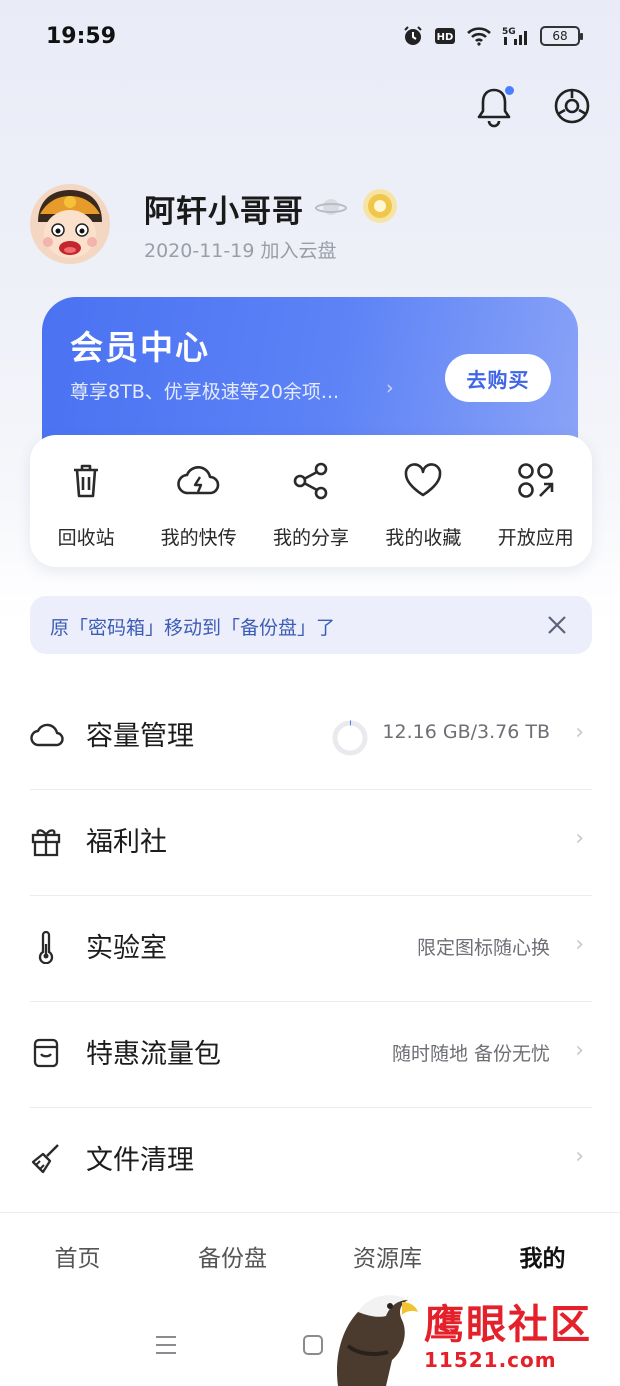  I want to click on watermark-url: 11521.com, so click(490, 1360).